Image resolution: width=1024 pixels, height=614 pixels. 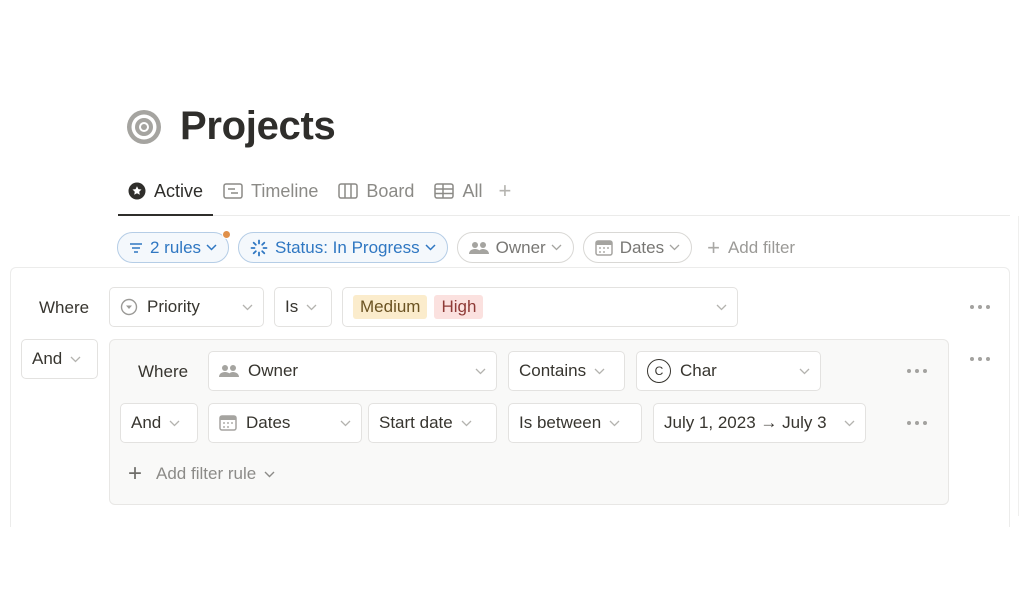 What do you see at coordinates (642, 247) in the screenshot?
I see `chip-label: Dates` at bounding box center [642, 247].